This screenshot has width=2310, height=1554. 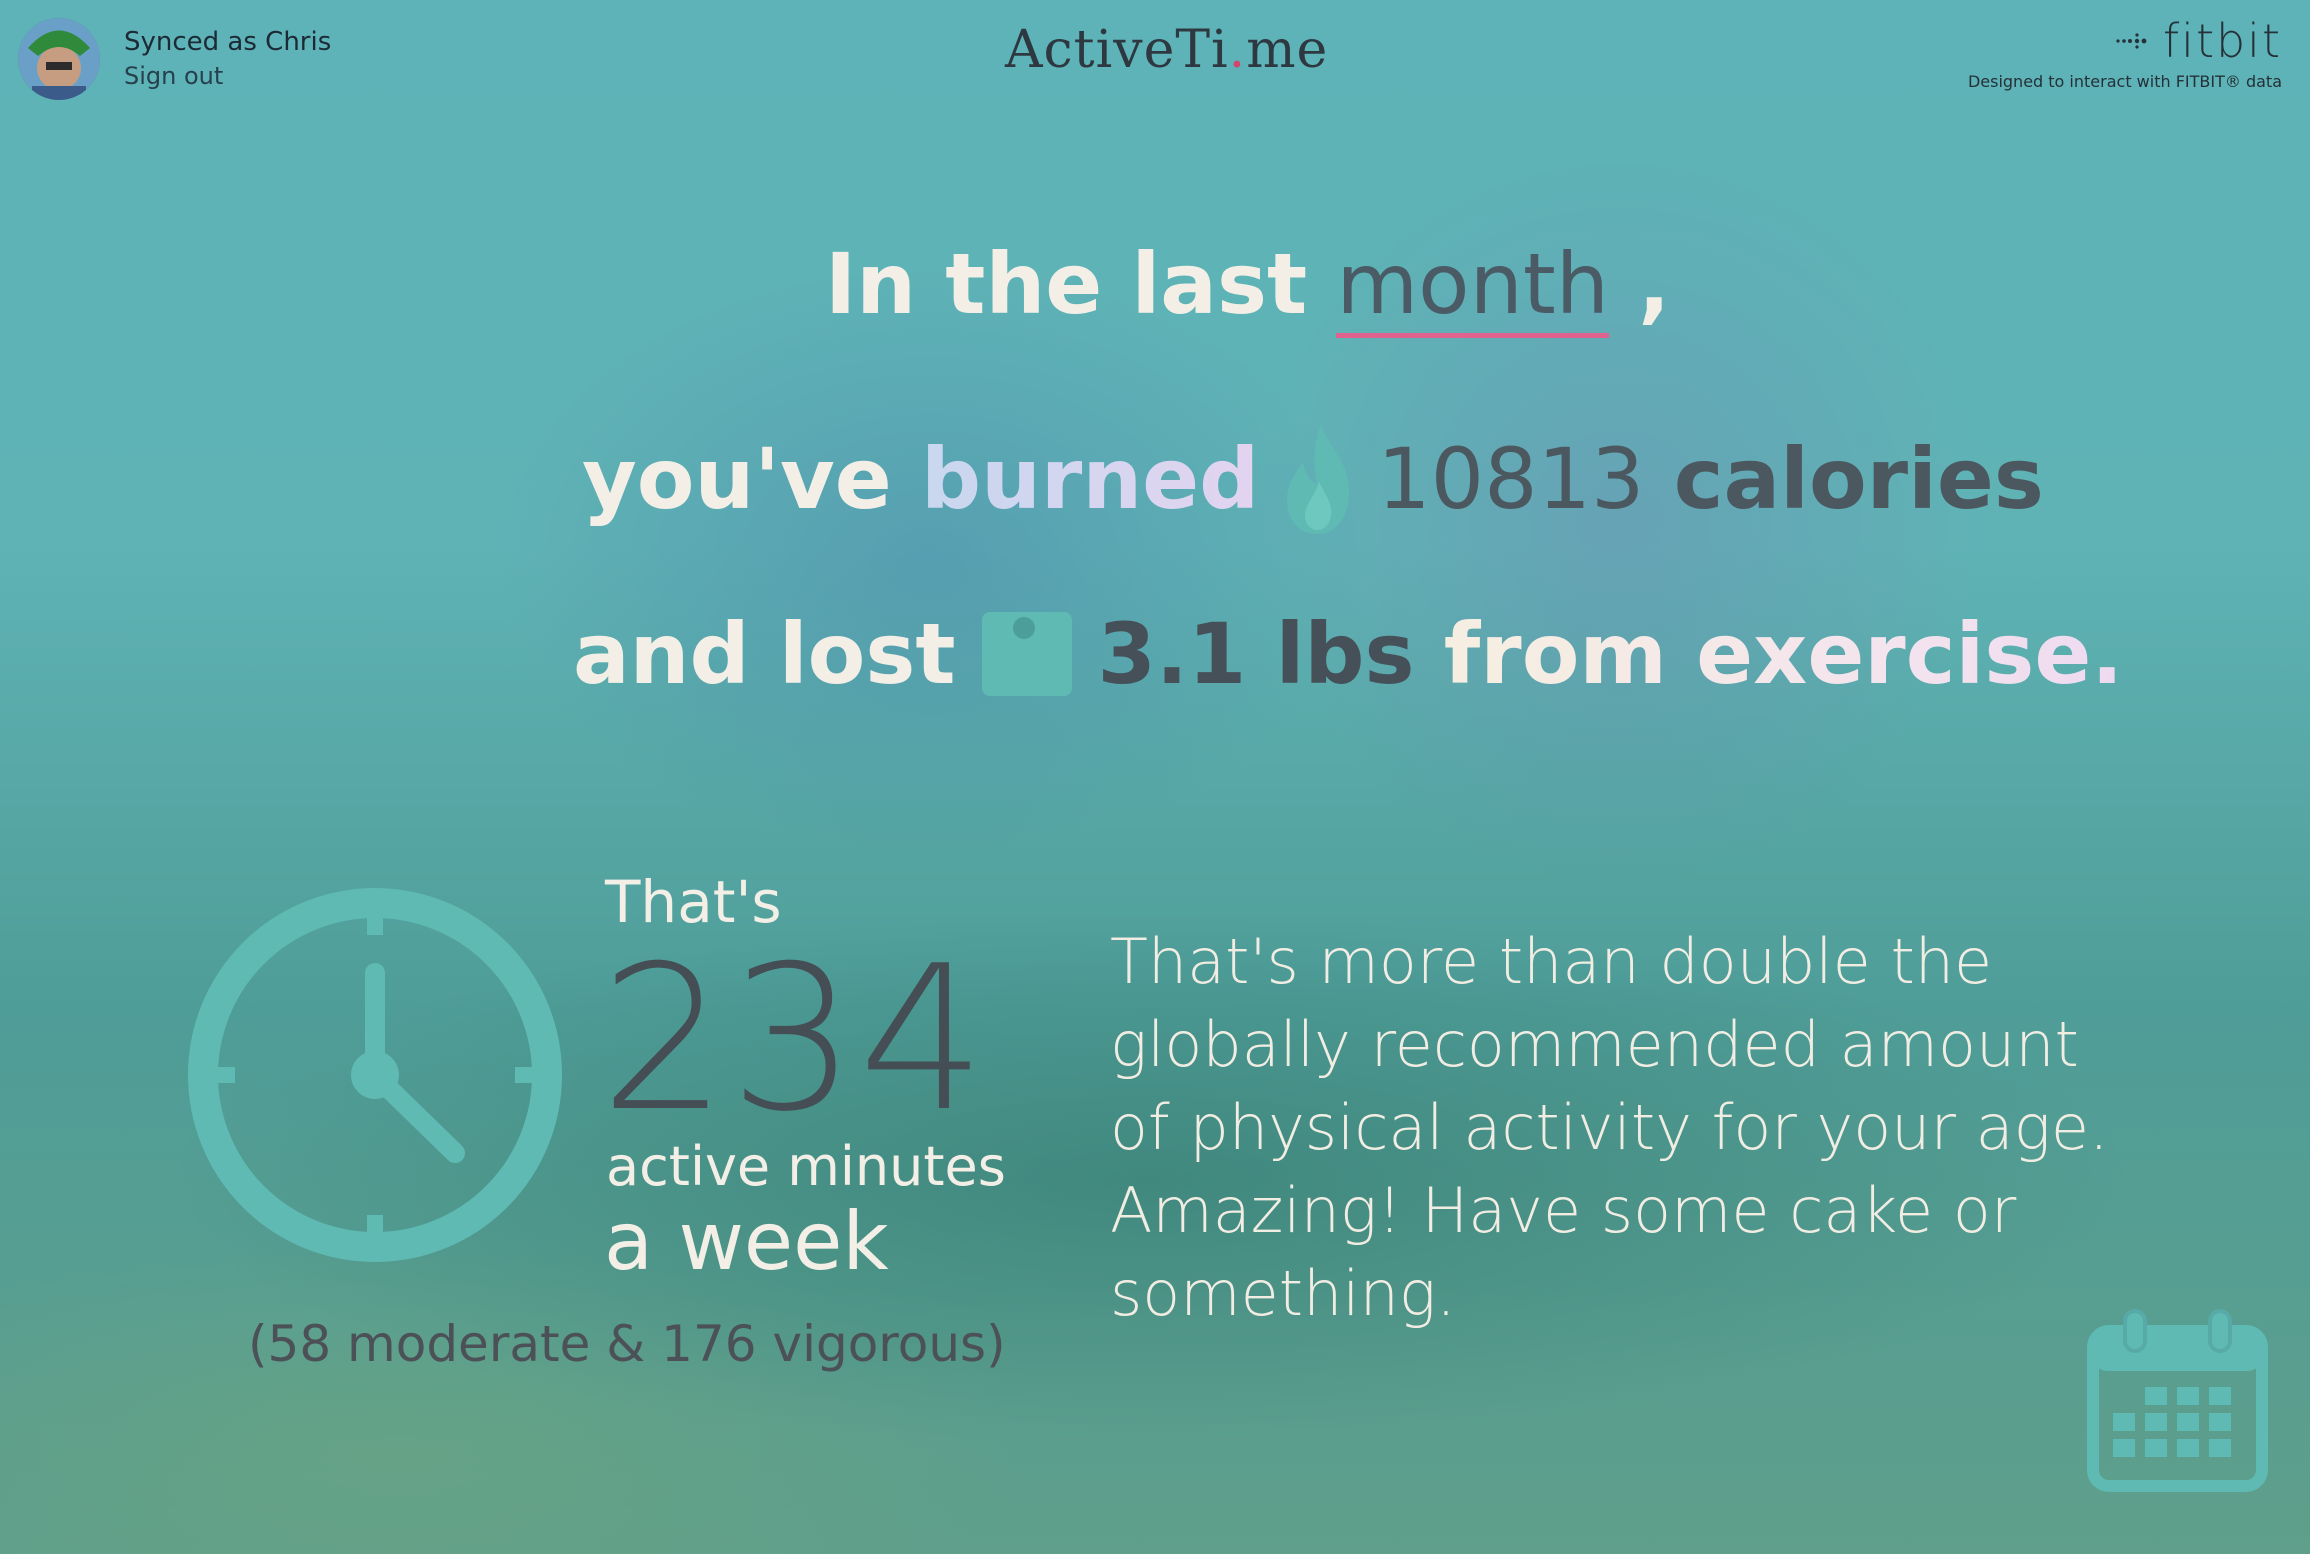 What do you see at coordinates (228, 42) in the screenshot?
I see `synced-label: Synced as Chris` at bounding box center [228, 42].